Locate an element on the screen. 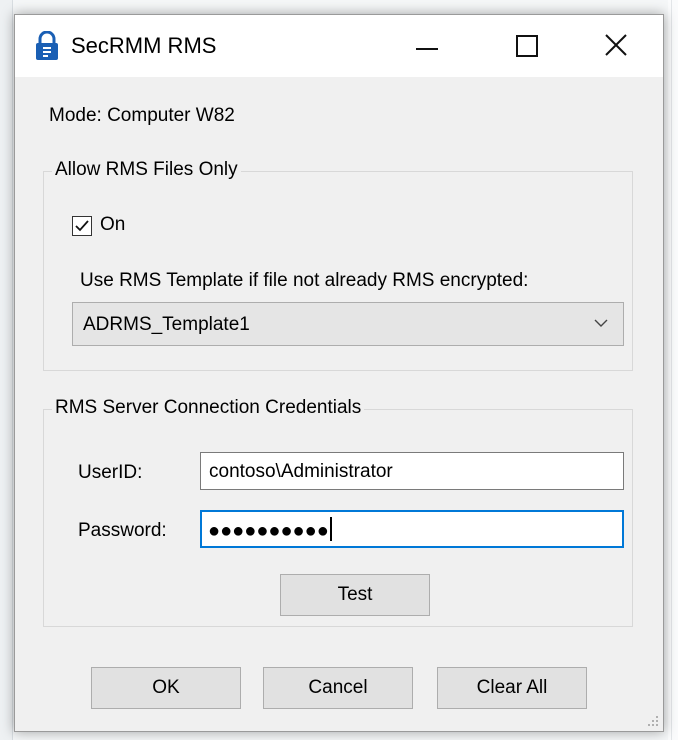 This screenshot has width=678, height=740. userid-input: contoso\Administrator is located at coordinates (412, 471).